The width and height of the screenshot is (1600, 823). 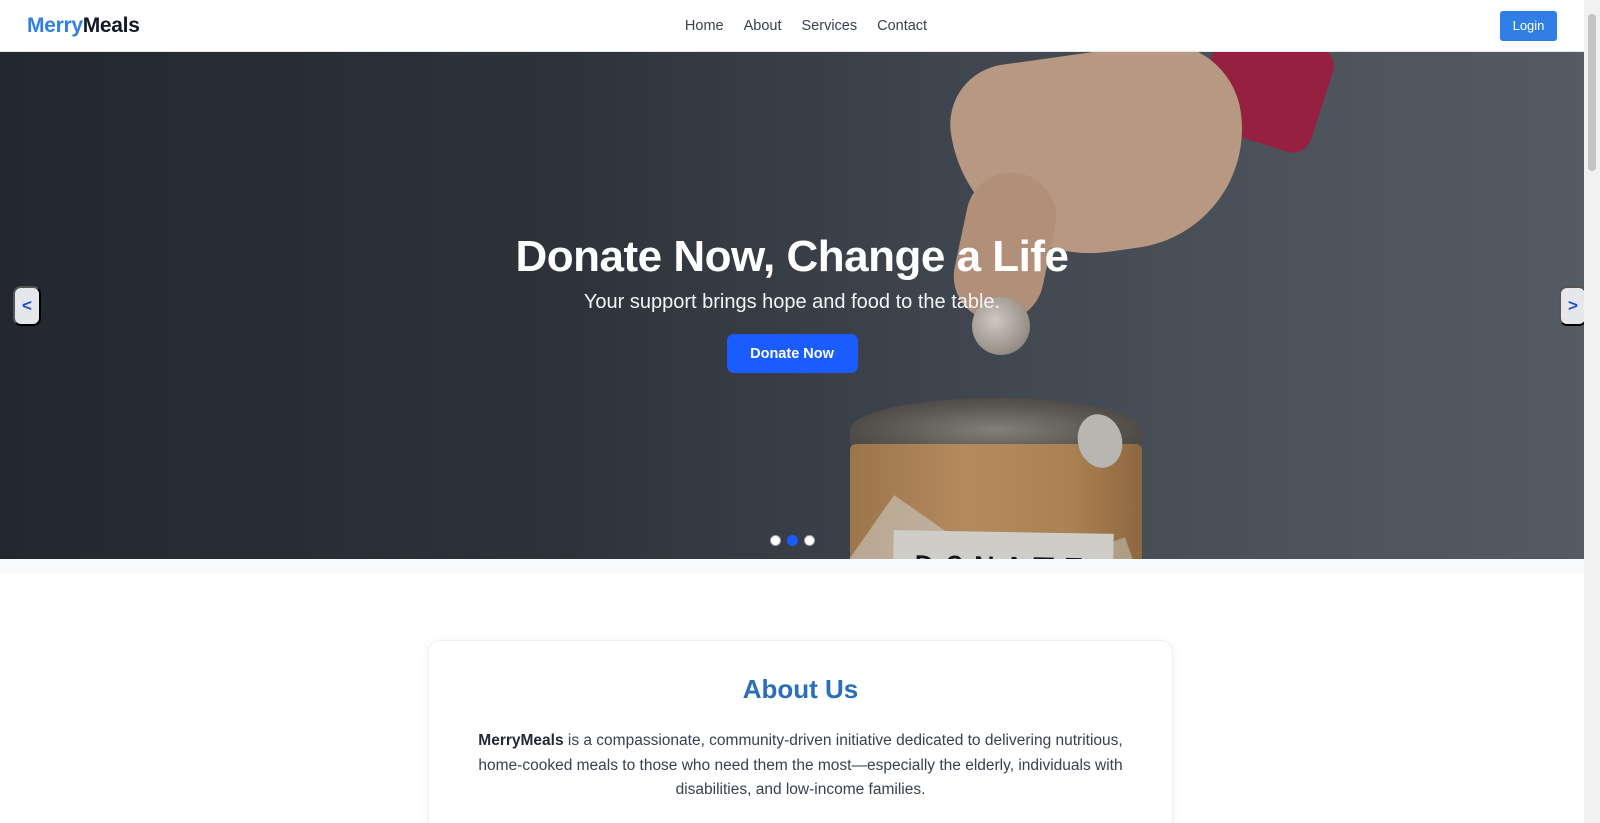 I want to click on main-nav: Home About Services Contact, so click(x=792, y=26).